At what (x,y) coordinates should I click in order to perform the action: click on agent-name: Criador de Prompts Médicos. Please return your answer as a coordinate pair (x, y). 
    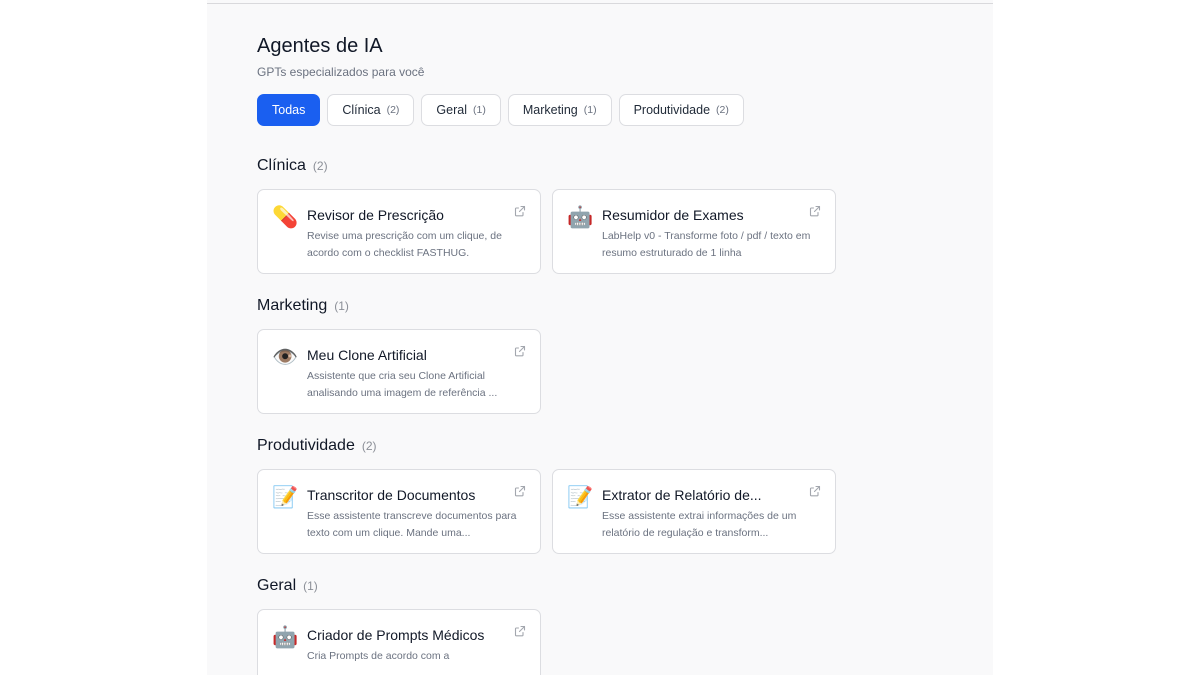
    Looking at the image, I should click on (396, 635).